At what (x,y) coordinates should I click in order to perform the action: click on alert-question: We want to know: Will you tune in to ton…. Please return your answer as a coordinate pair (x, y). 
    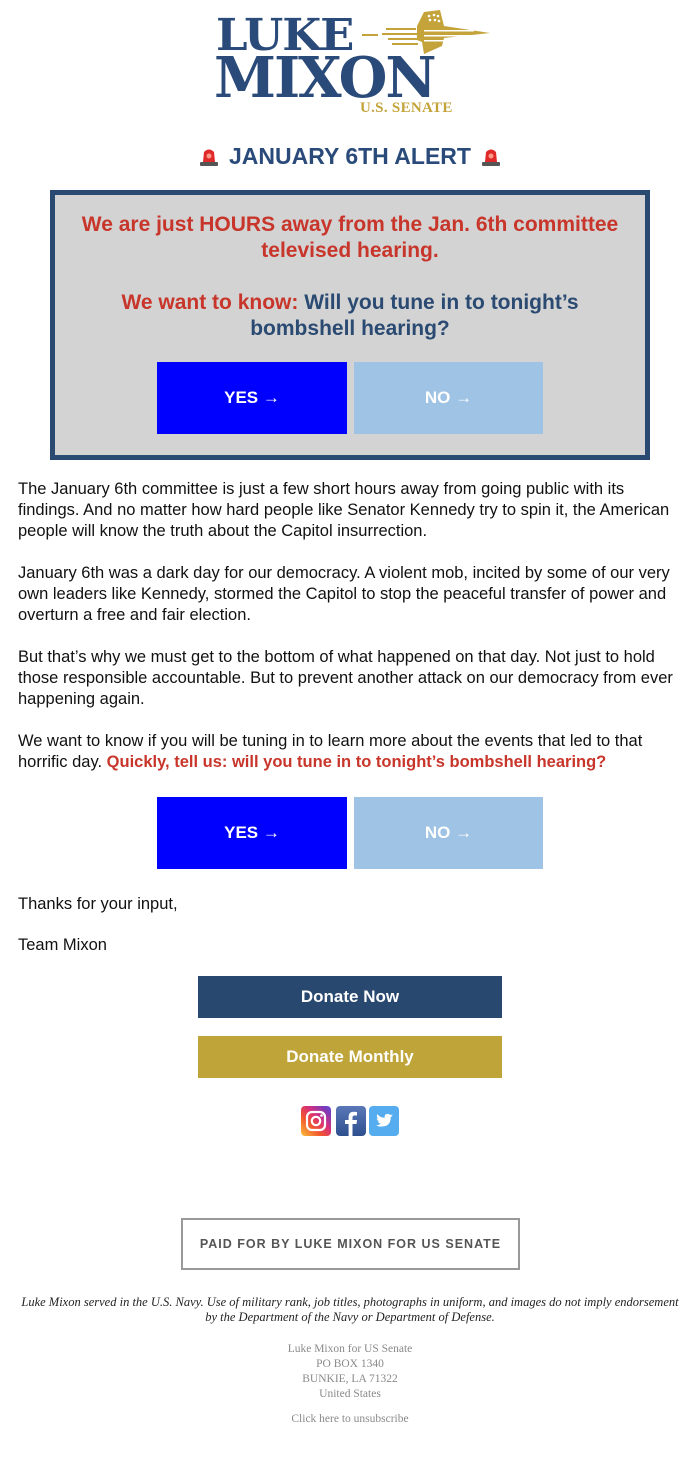
    Looking at the image, I should click on (350, 316).